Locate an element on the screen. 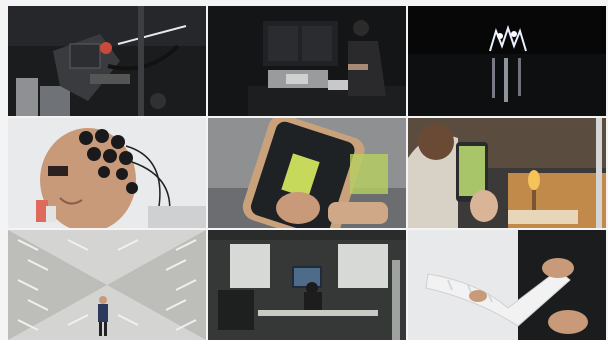 The height and width of the screenshot is (340, 608). tile-phone-photo is located at coordinates (507, 173).